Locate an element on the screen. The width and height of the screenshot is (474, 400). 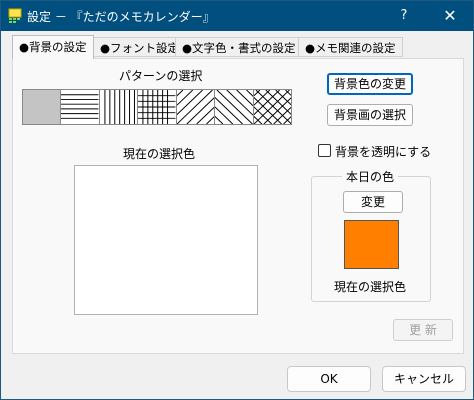
app-icon is located at coordinates (15, 15).